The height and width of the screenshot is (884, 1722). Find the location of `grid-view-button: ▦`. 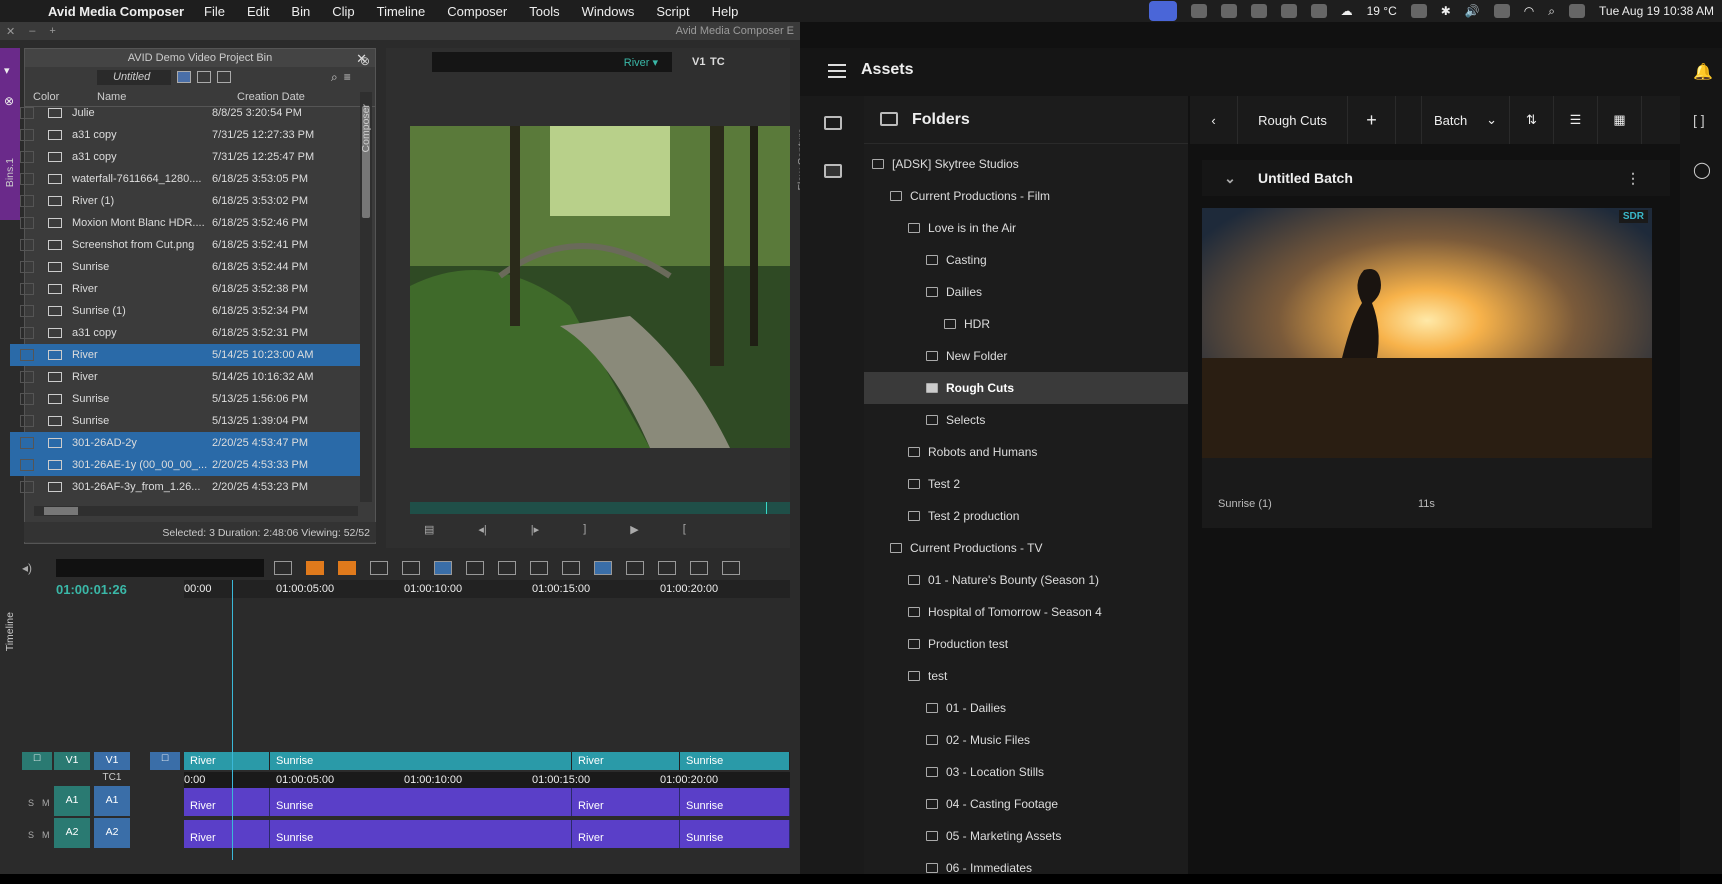

grid-view-button: ▦ is located at coordinates (1620, 120).